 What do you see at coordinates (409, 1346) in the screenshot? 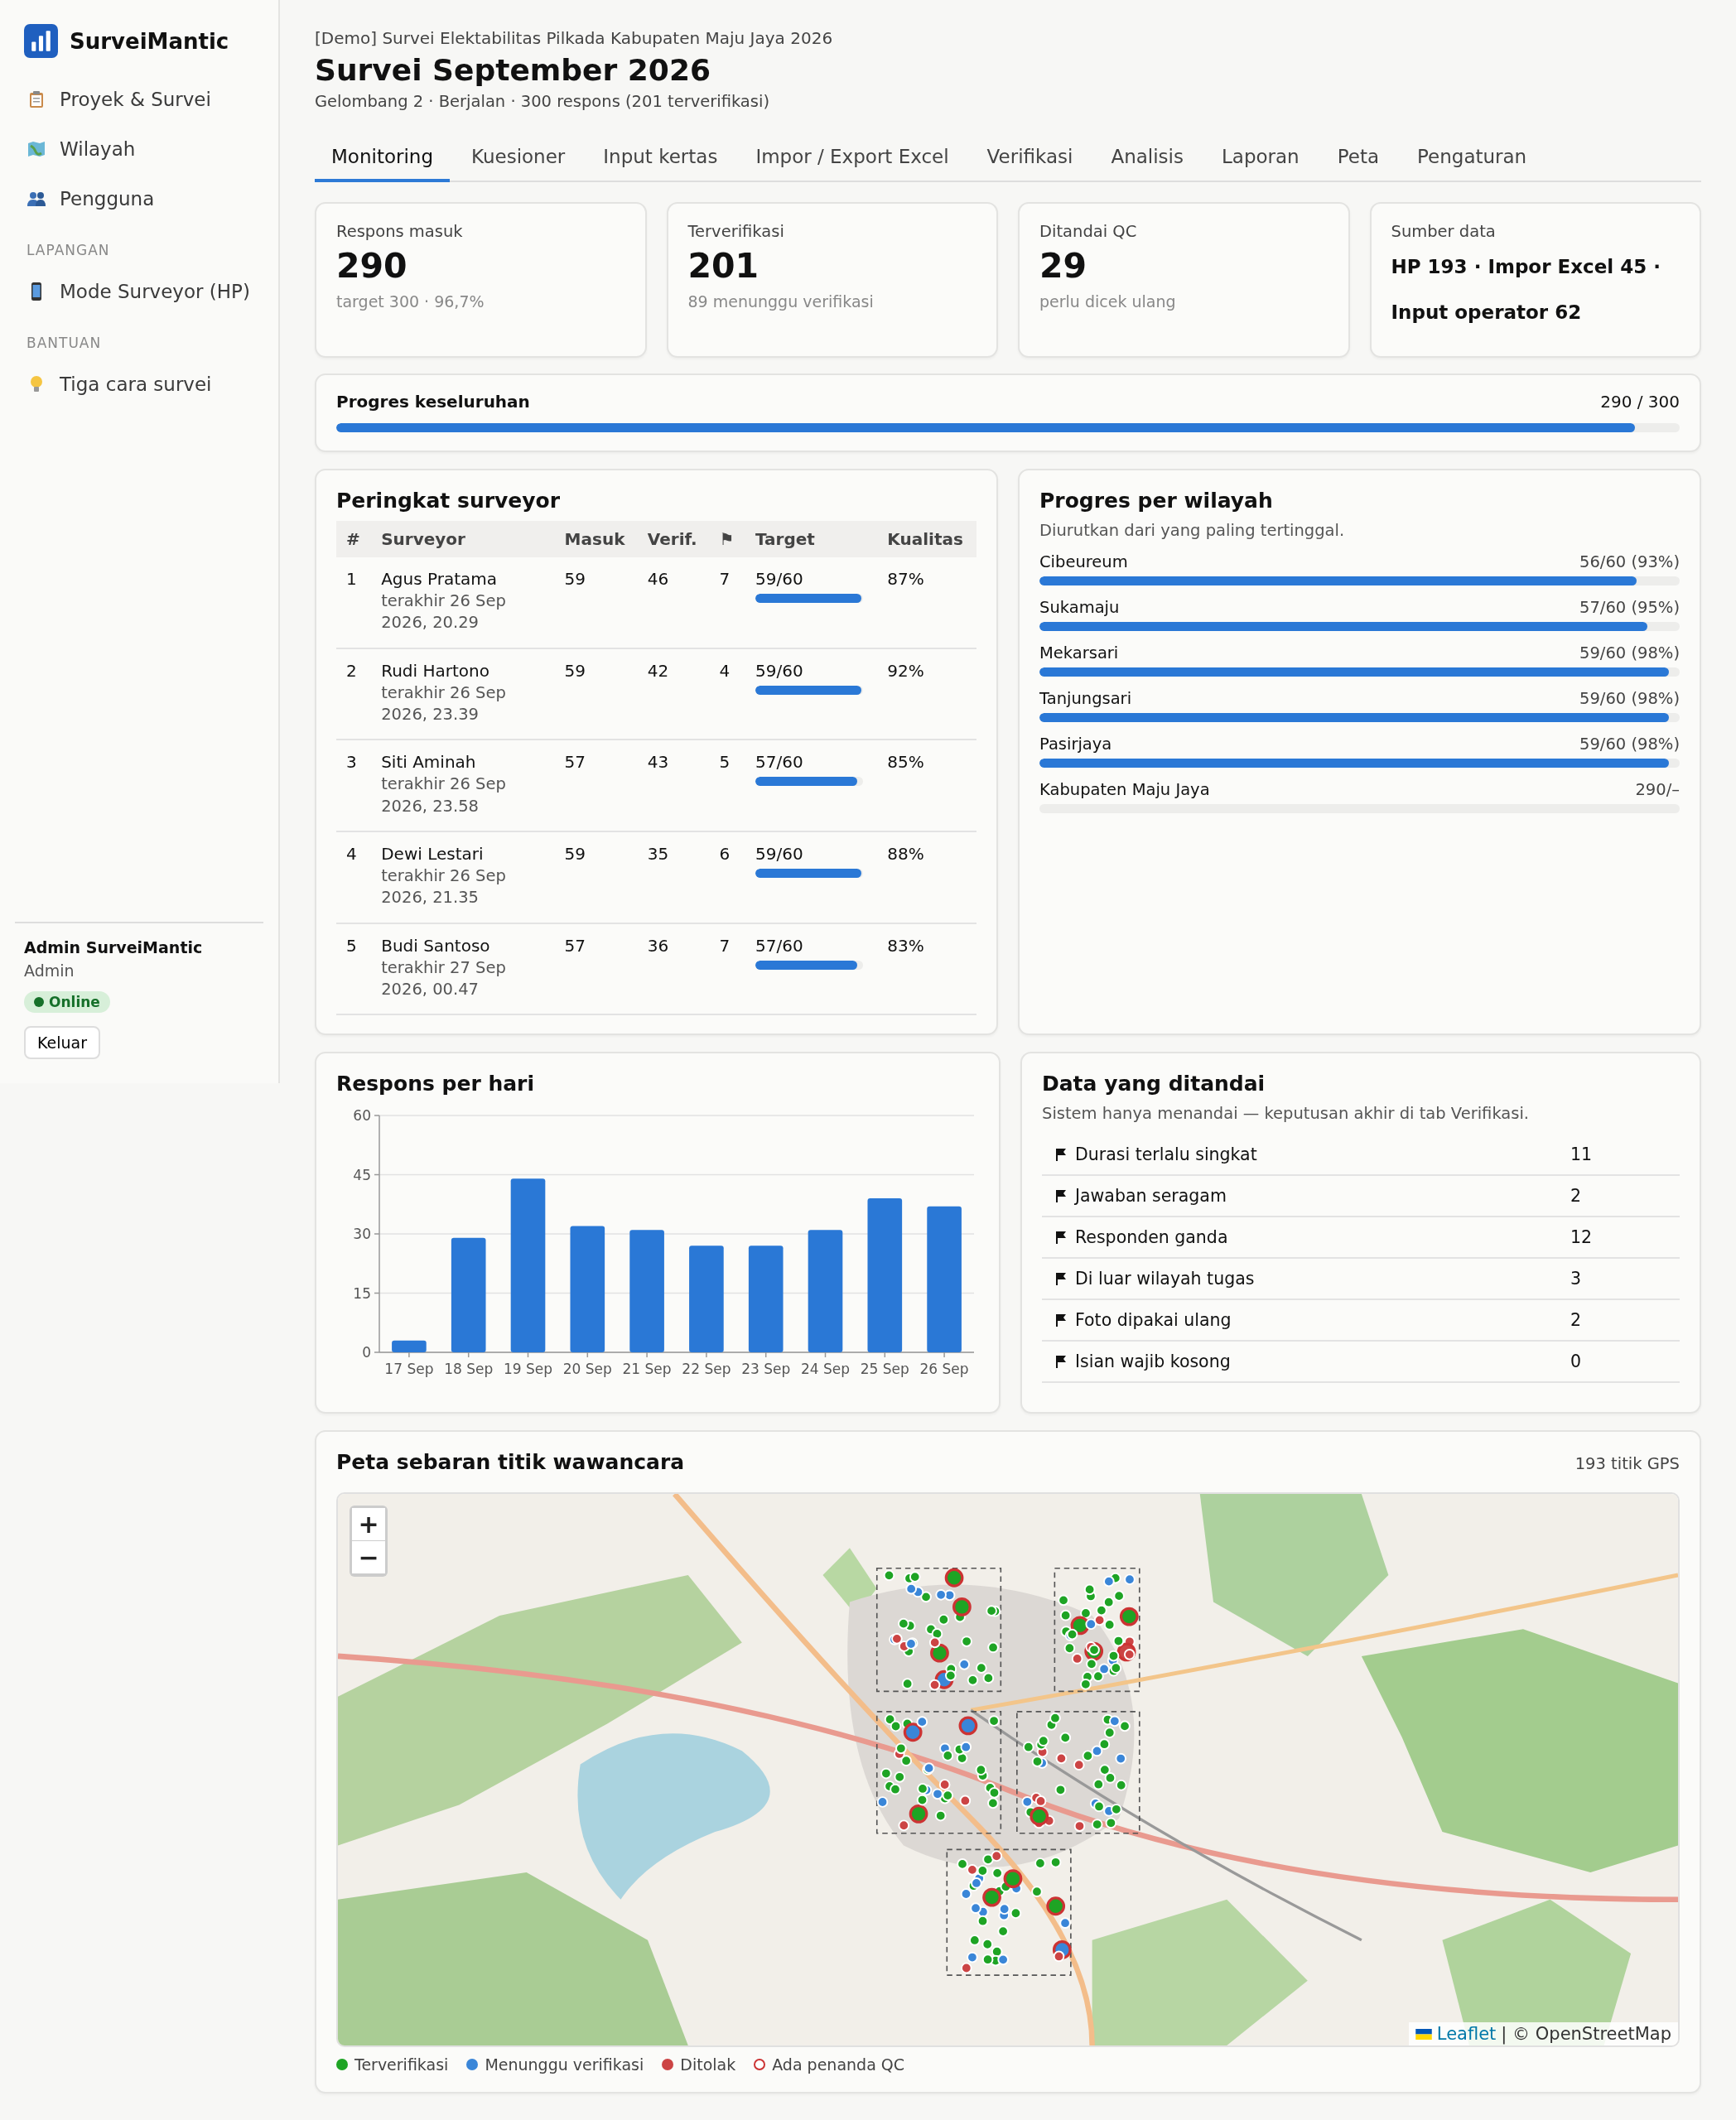
I see `bar` at bounding box center [409, 1346].